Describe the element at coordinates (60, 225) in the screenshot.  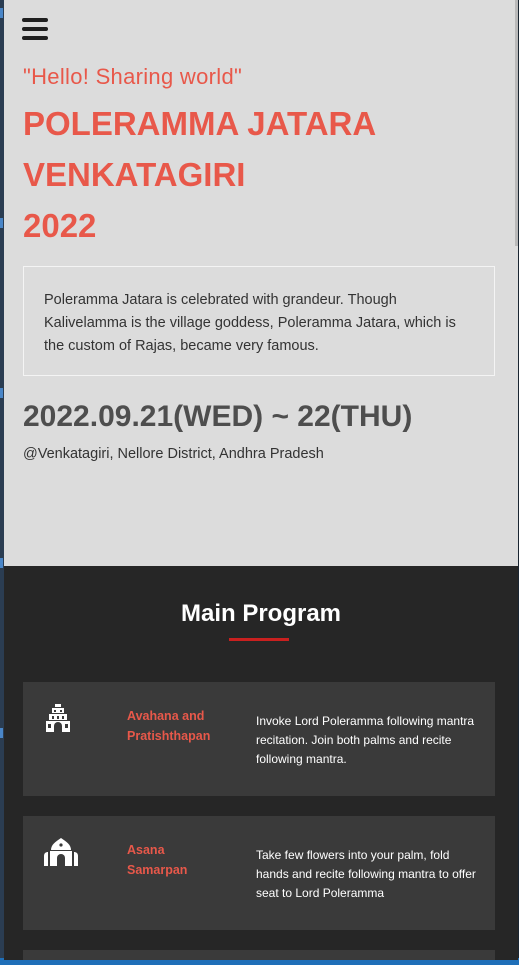
I see `title-line: 2022` at that location.